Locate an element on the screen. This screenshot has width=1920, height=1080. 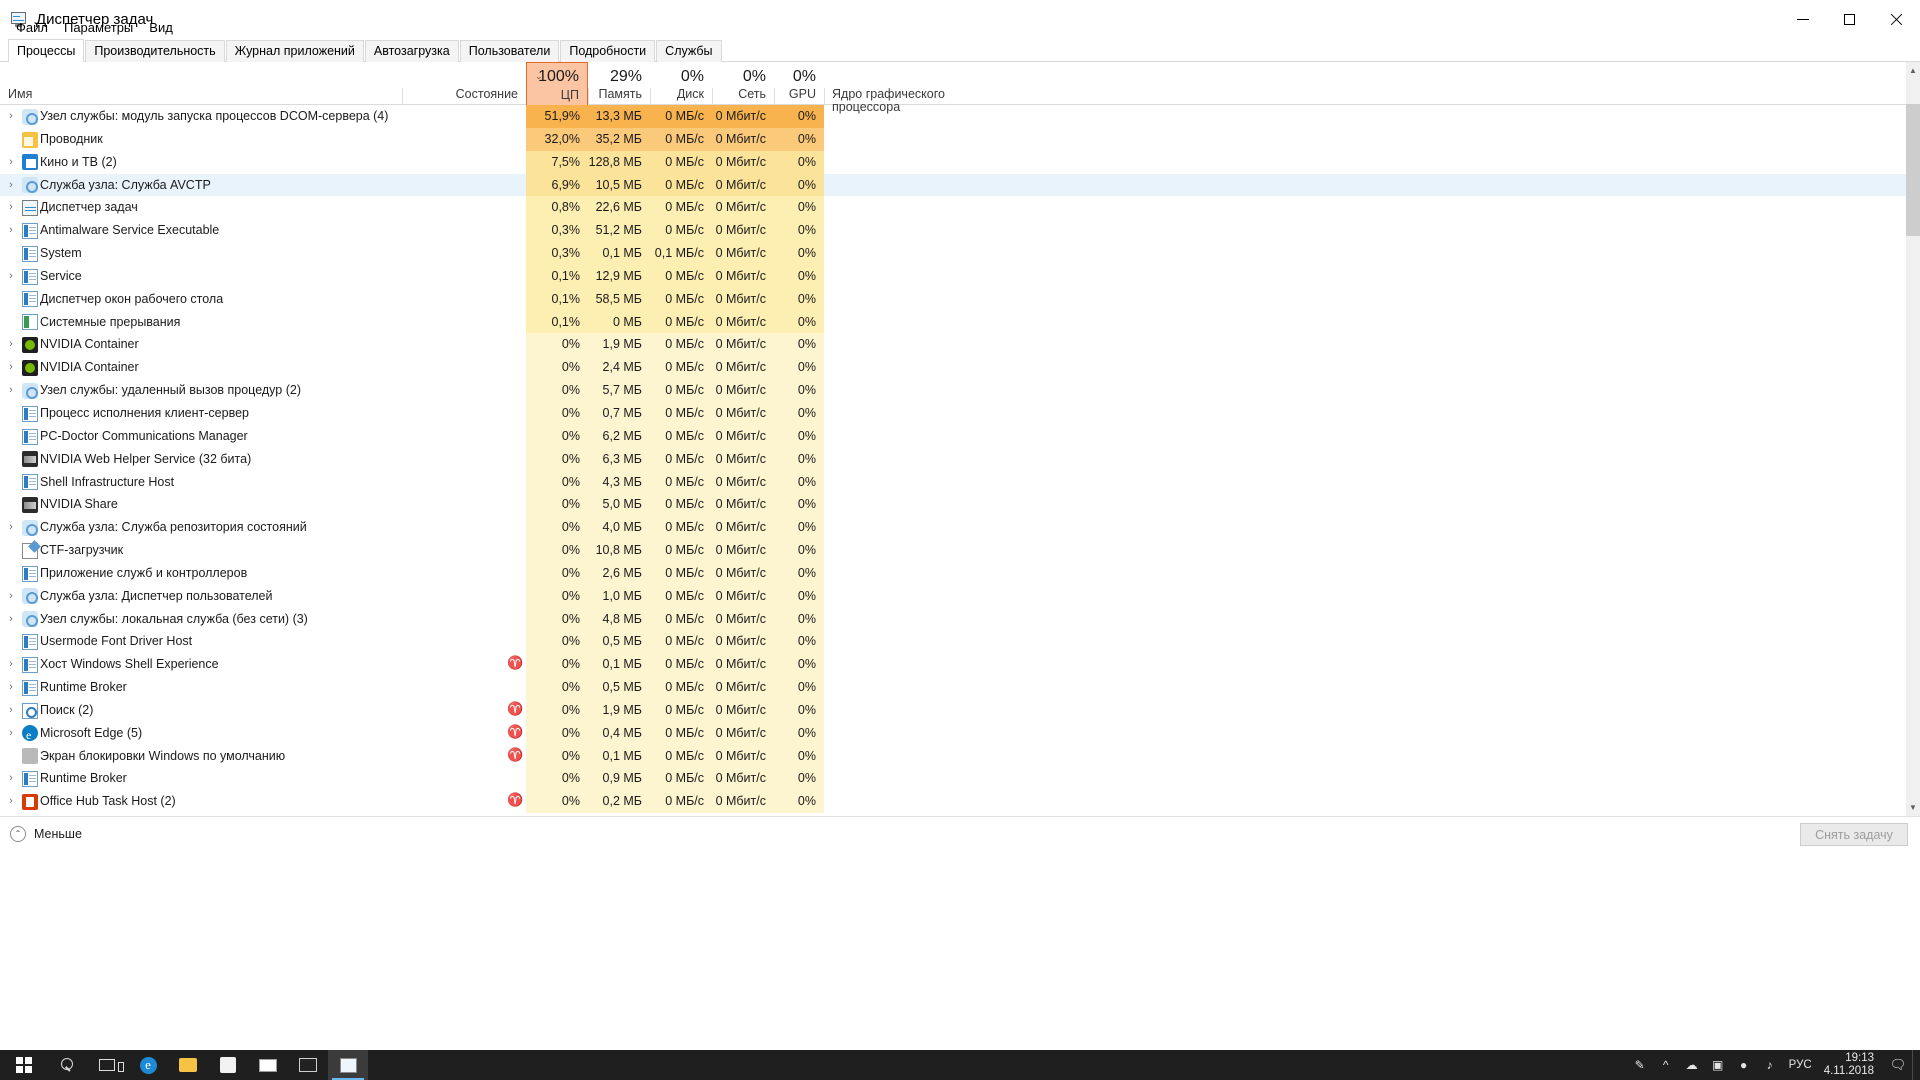
column-header-name: Имя is located at coordinates (201, 83).